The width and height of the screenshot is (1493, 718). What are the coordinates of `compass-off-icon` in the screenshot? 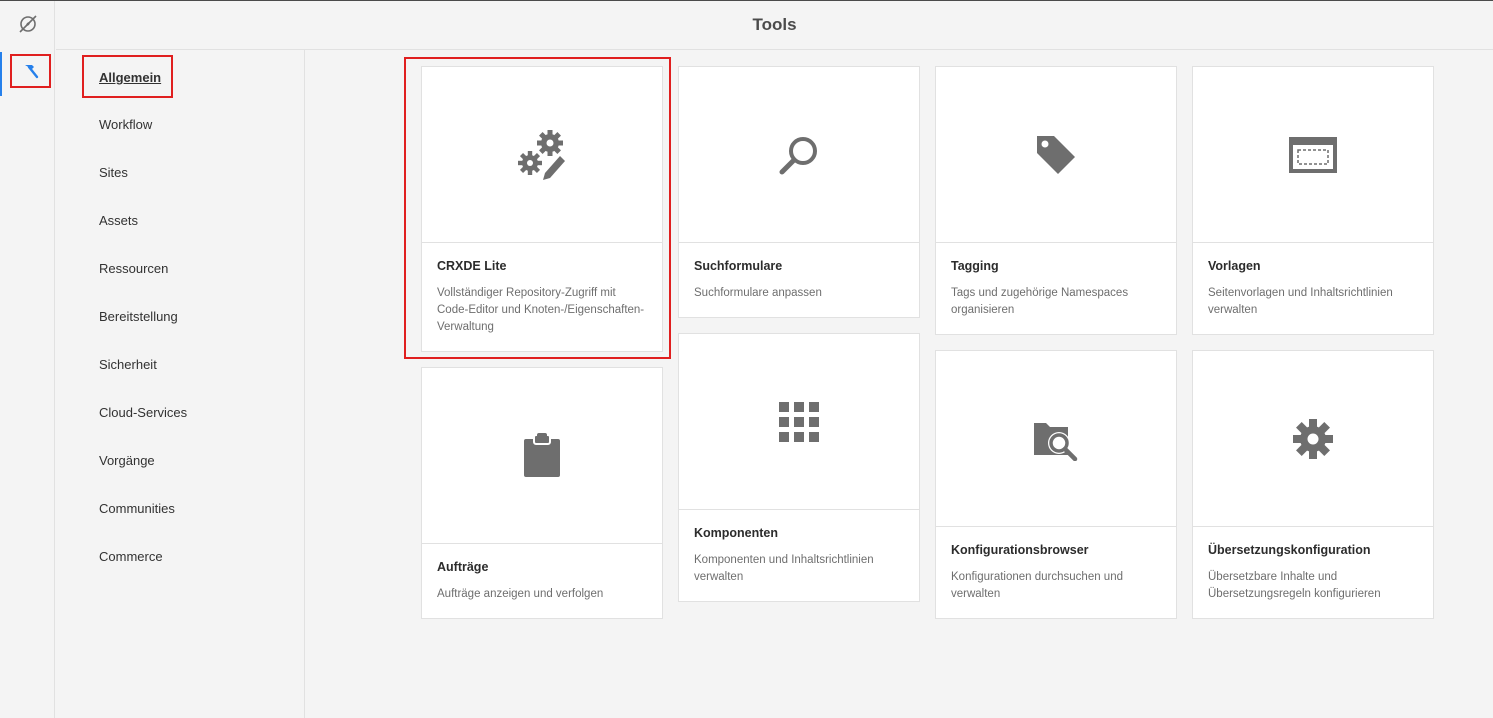 It's located at (28, 24).